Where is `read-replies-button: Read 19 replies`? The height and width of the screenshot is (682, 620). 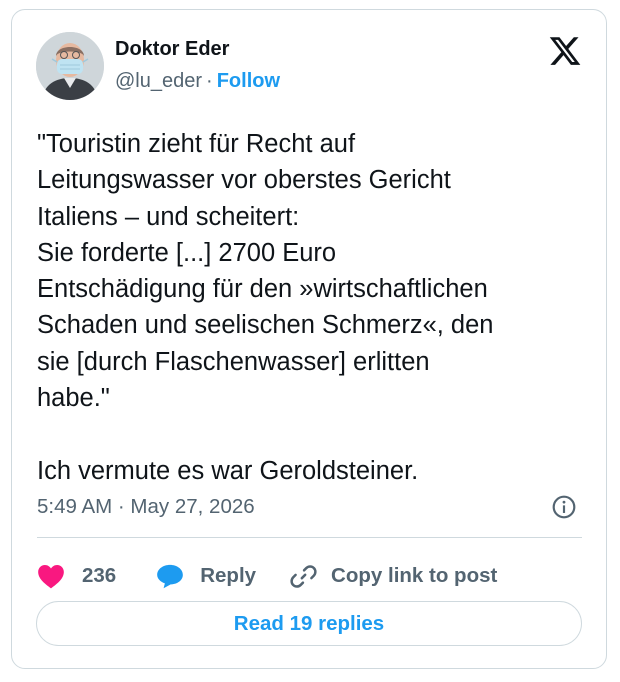
read-replies-button: Read 19 replies is located at coordinates (309, 623).